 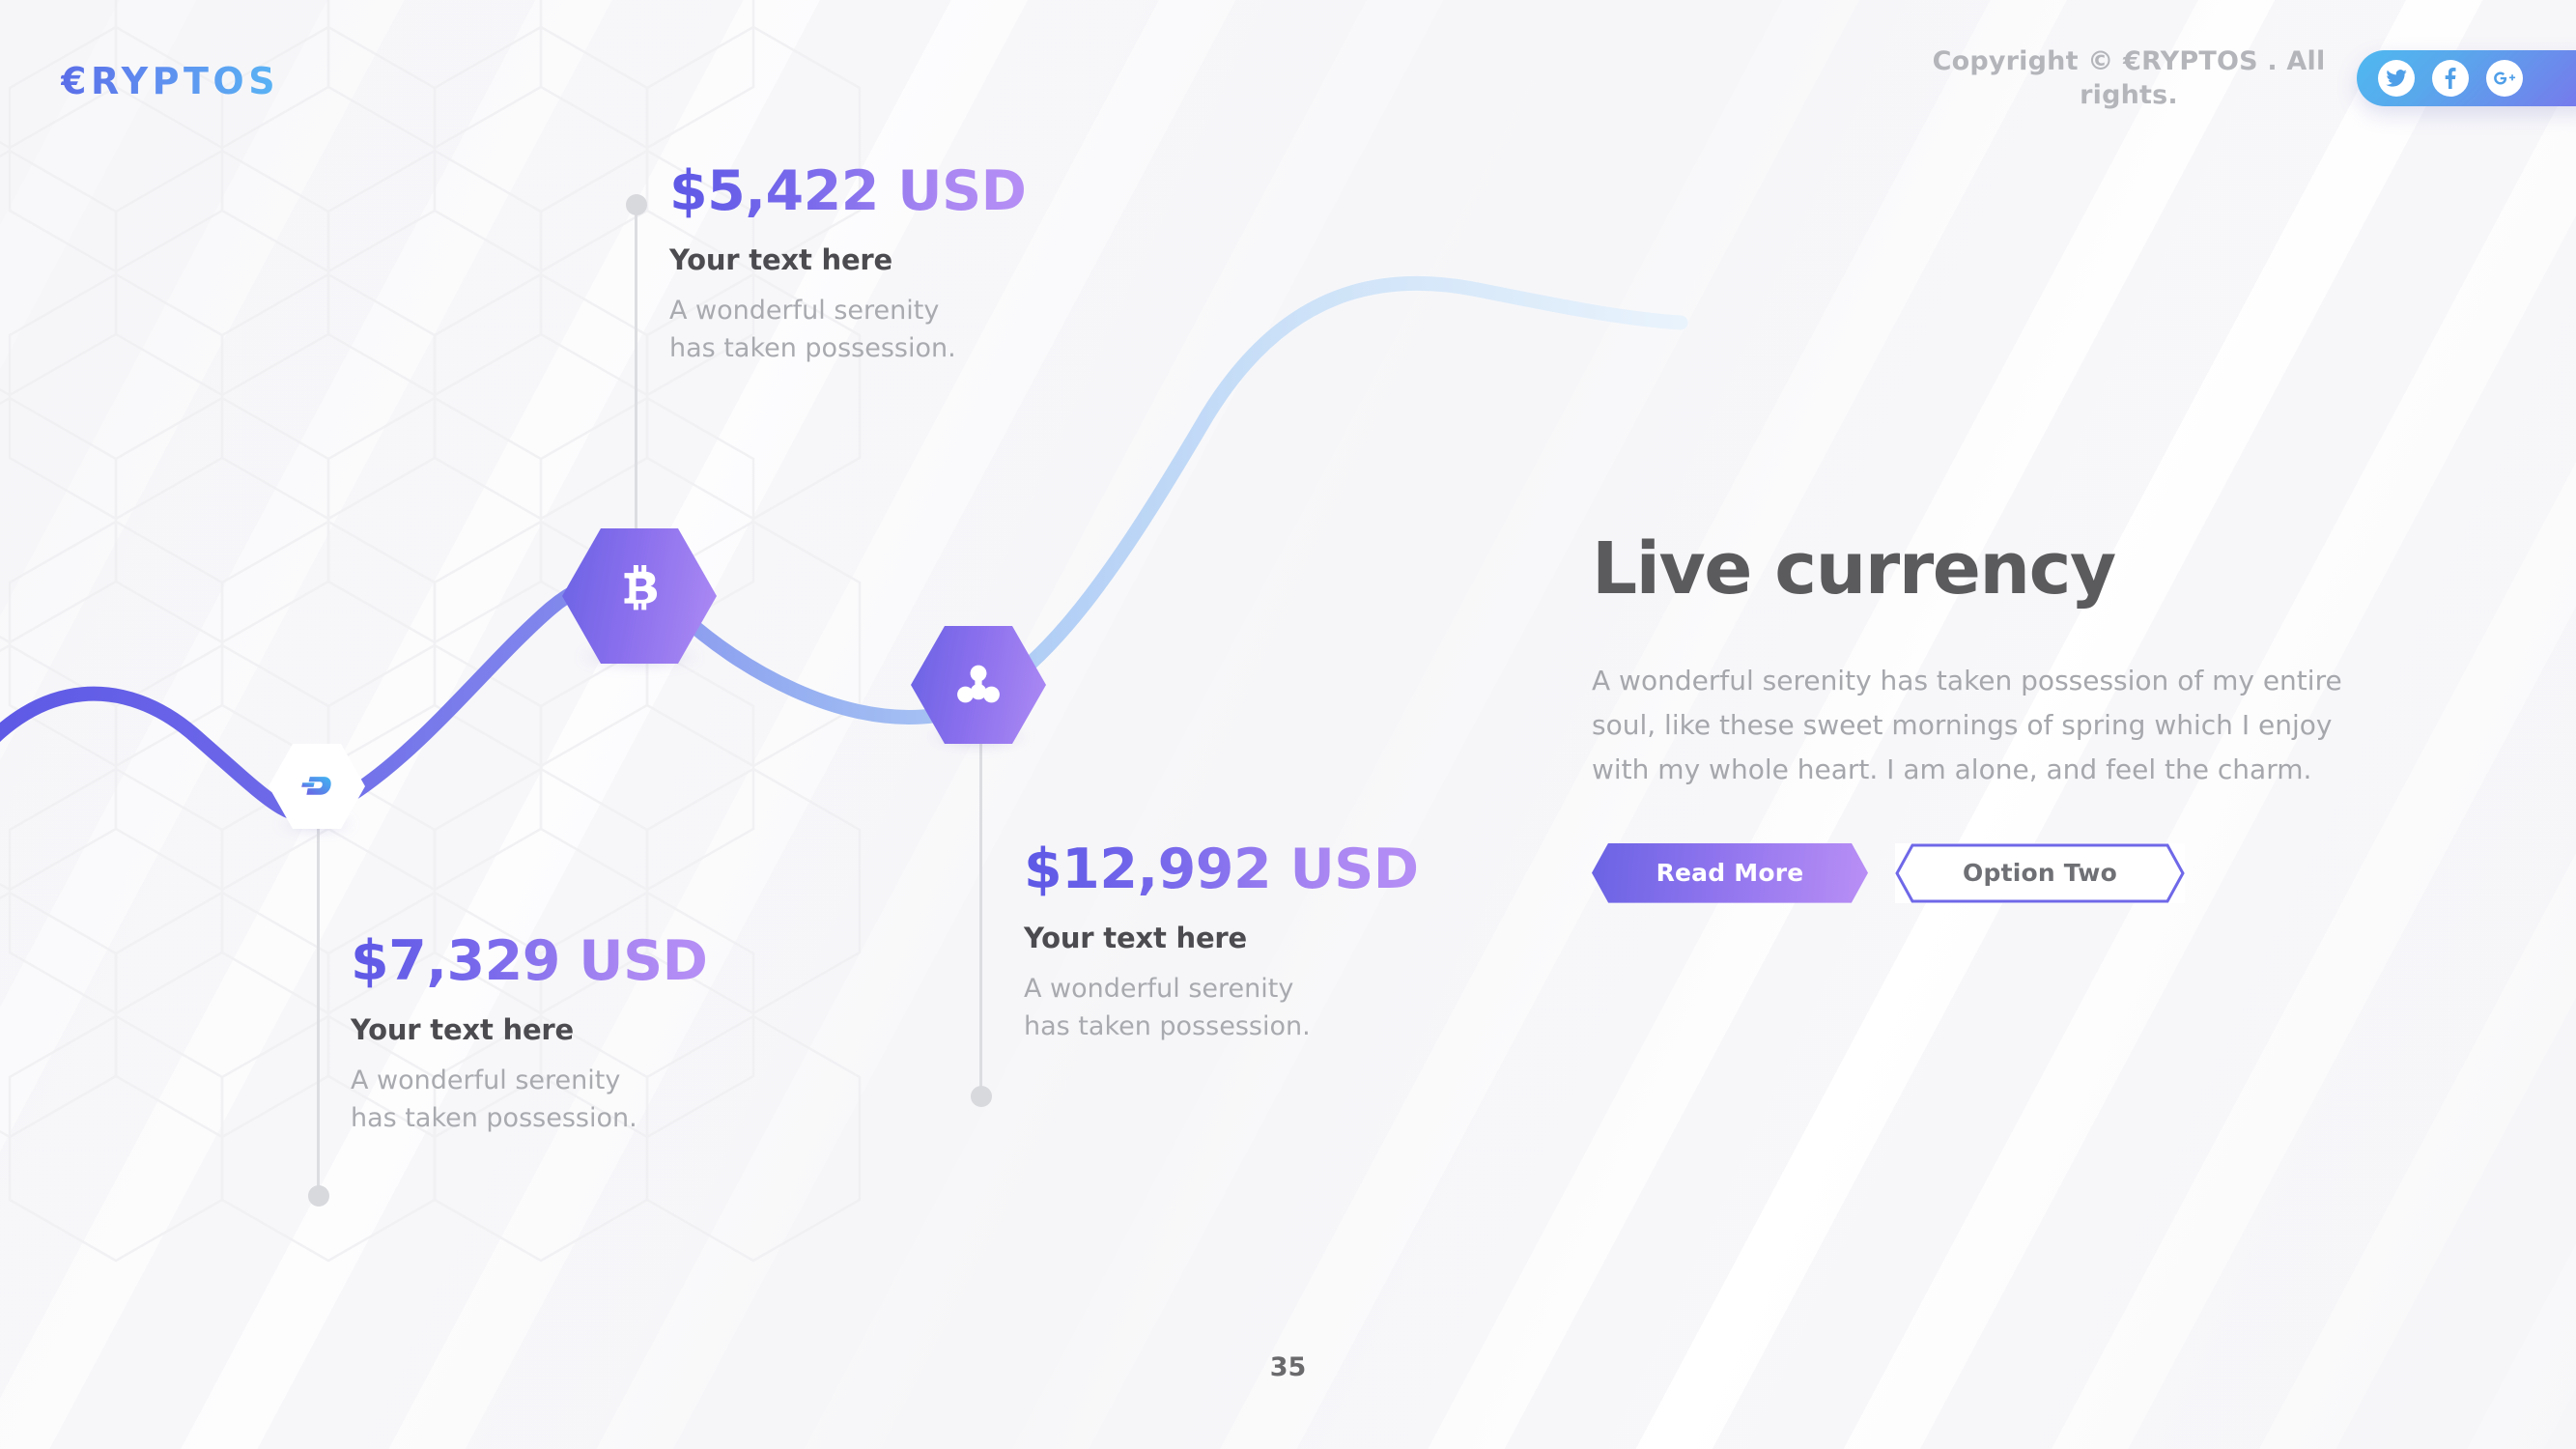 I want to click on stat-price: $12,992 USD, so click(x=1221, y=869).